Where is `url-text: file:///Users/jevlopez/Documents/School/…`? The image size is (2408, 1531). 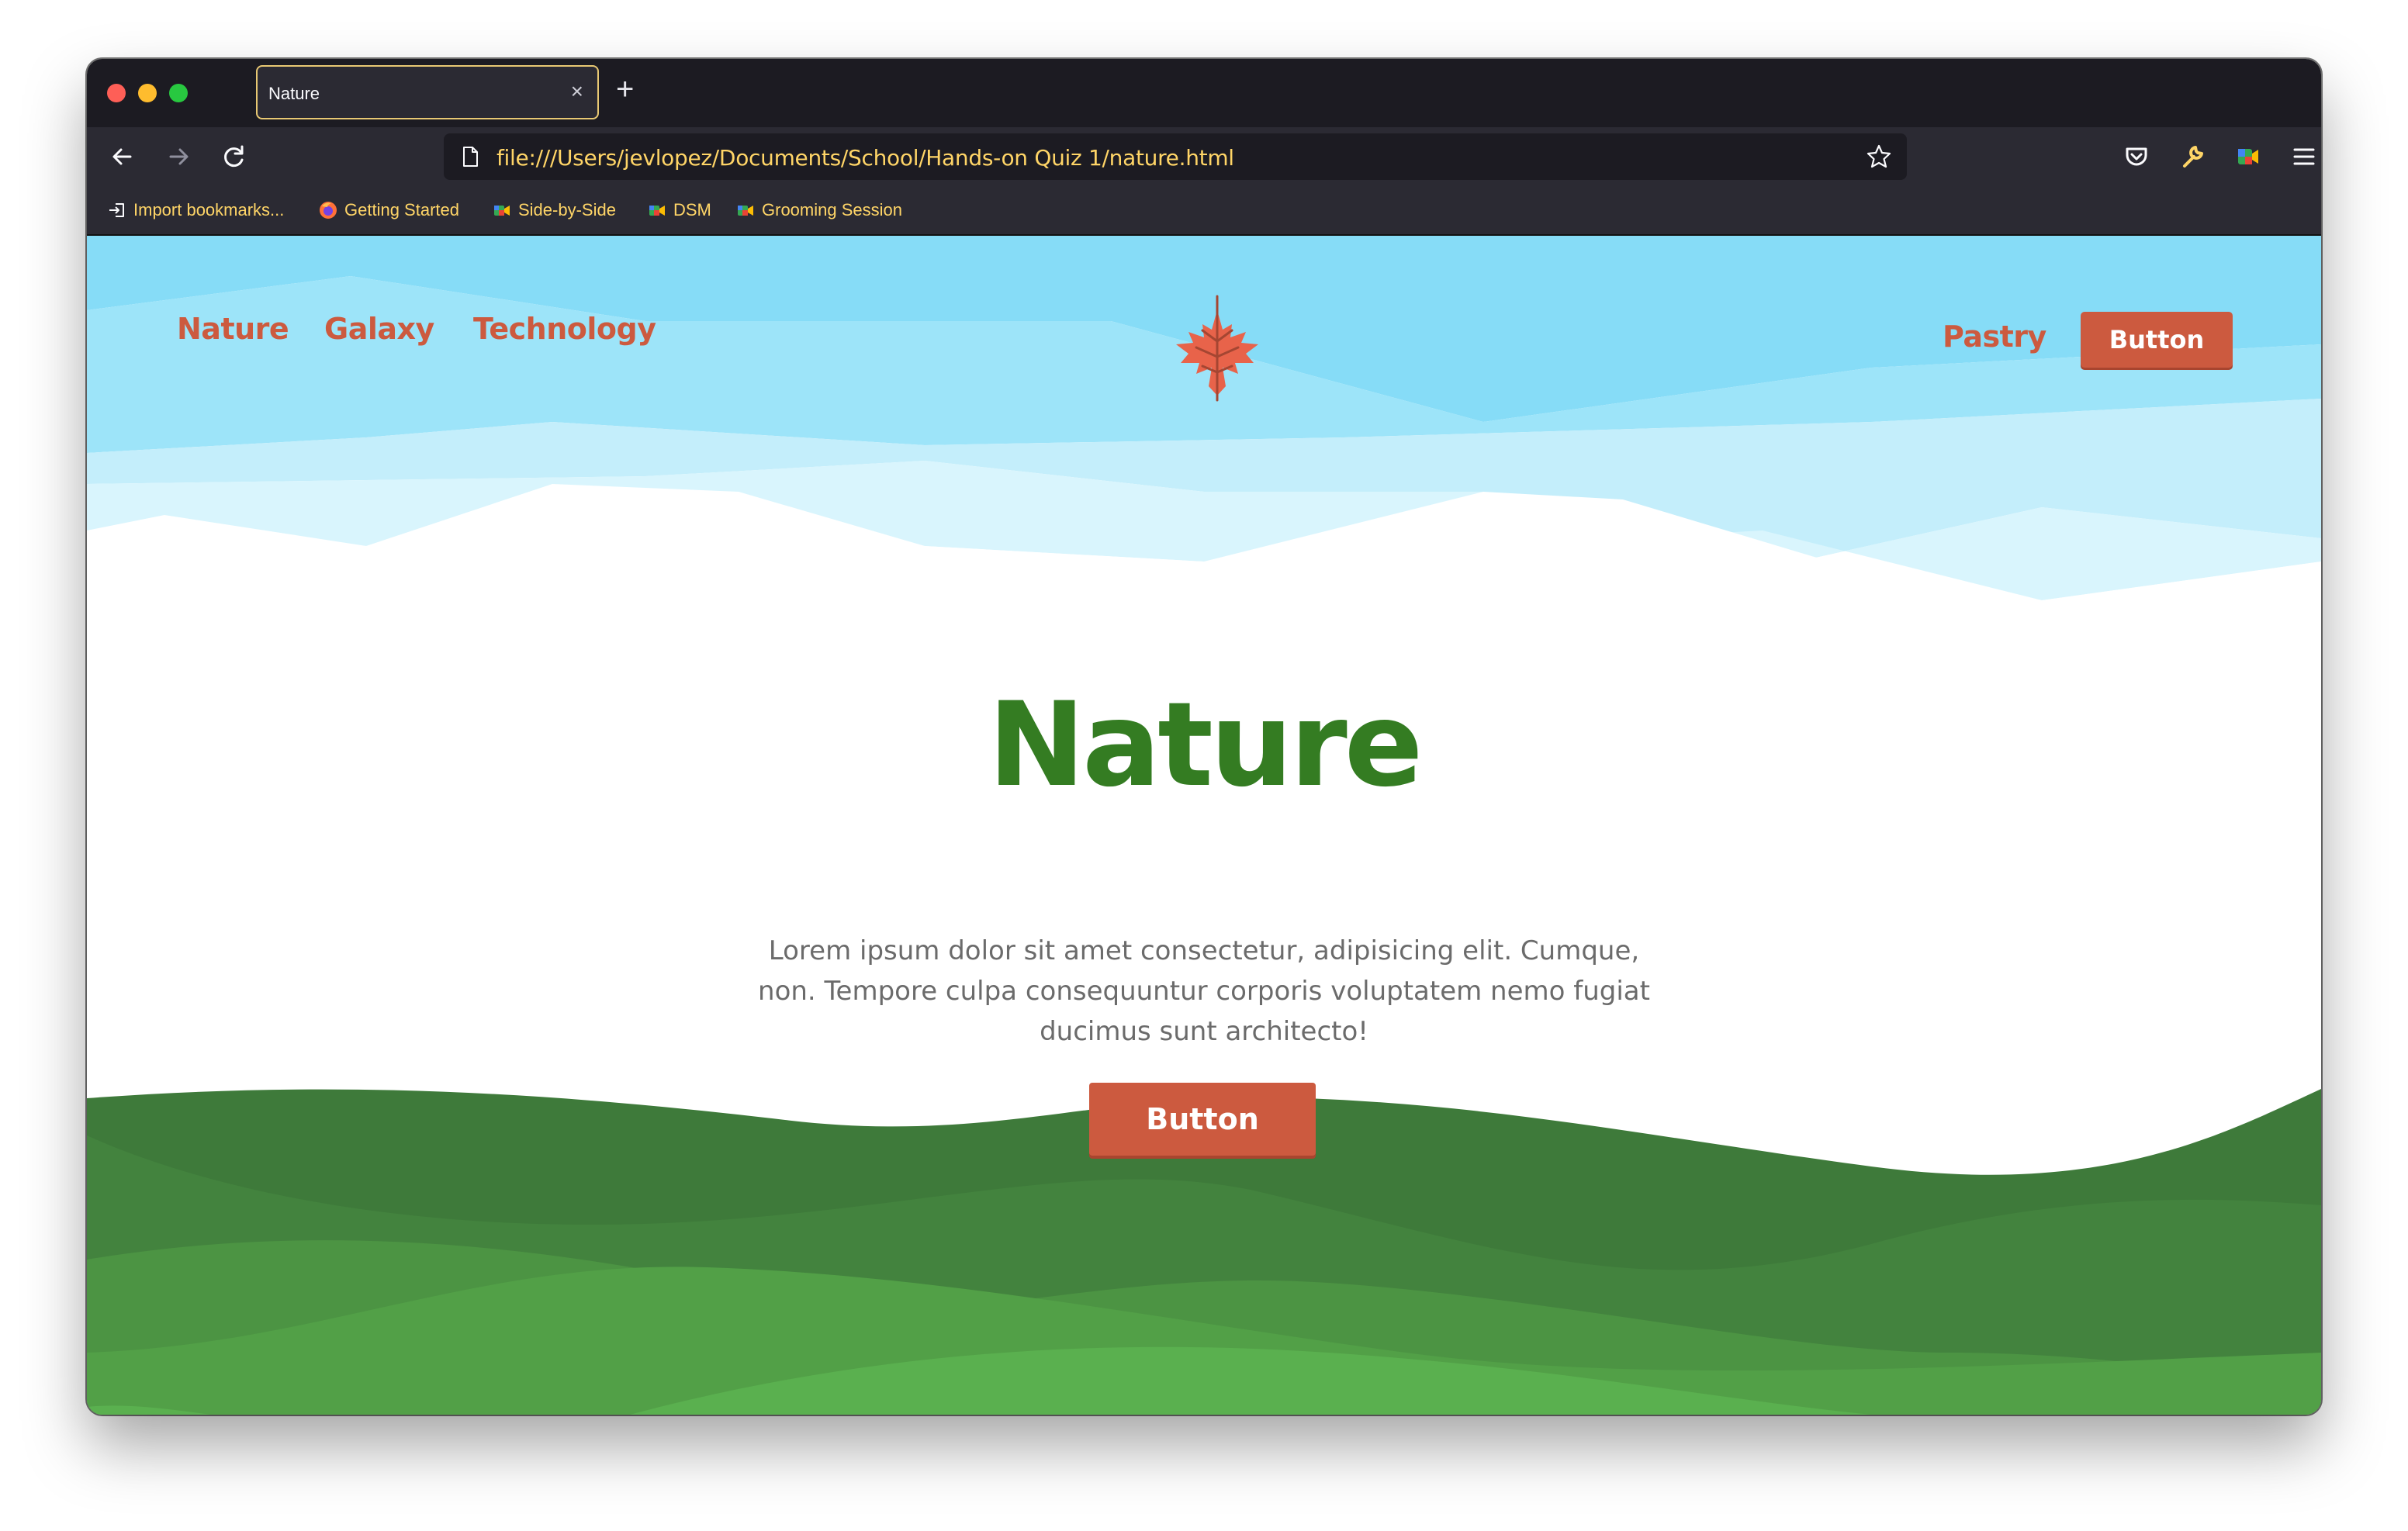 url-text: file:///Users/jevlopez/Documents/School/… is located at coordinates (865, 158).